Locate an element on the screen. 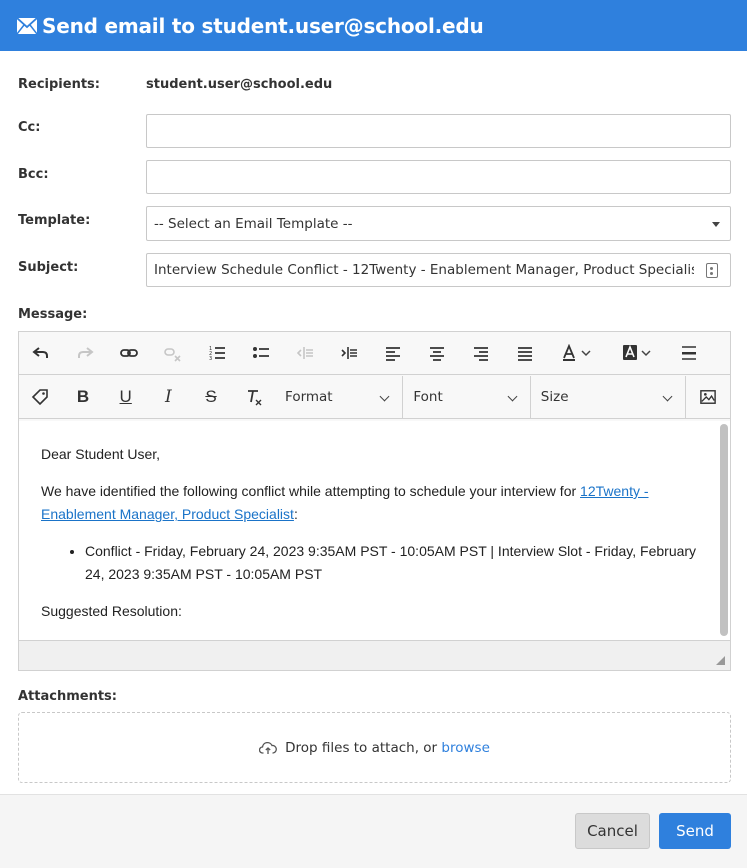 The width and height of the screenshot is (747, 868). placeholder-tag-button is located at coordinates (40, 397).